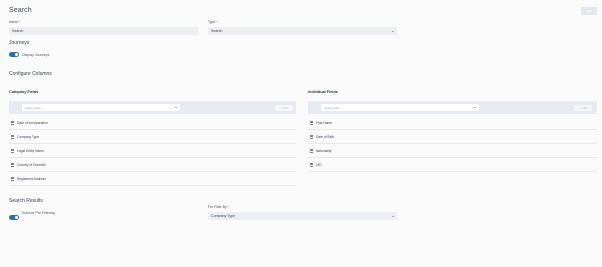 This screenshot has width=602, height=267. I want to click on page-title: Search, so click(20, 10).